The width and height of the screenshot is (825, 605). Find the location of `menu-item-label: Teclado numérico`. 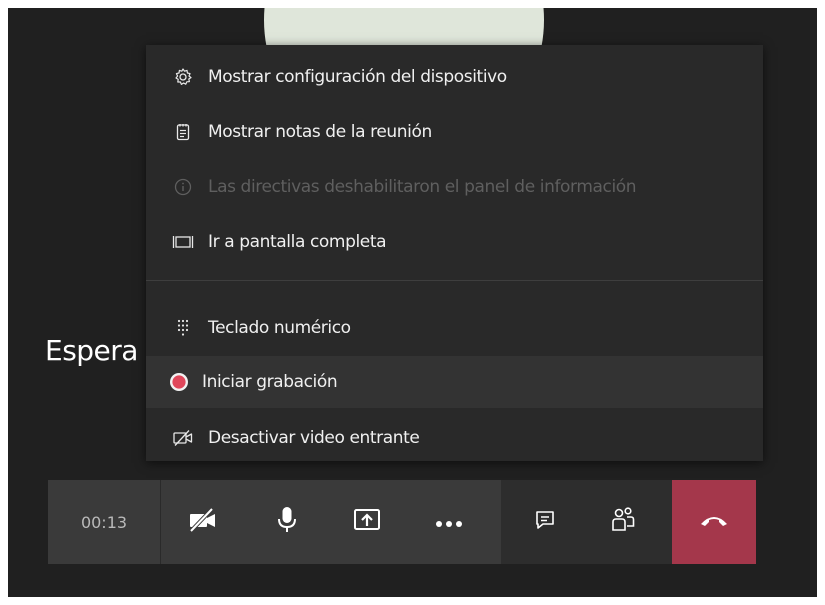

menu-item-label: Teclado numérico is located at coordinates (279, 328).